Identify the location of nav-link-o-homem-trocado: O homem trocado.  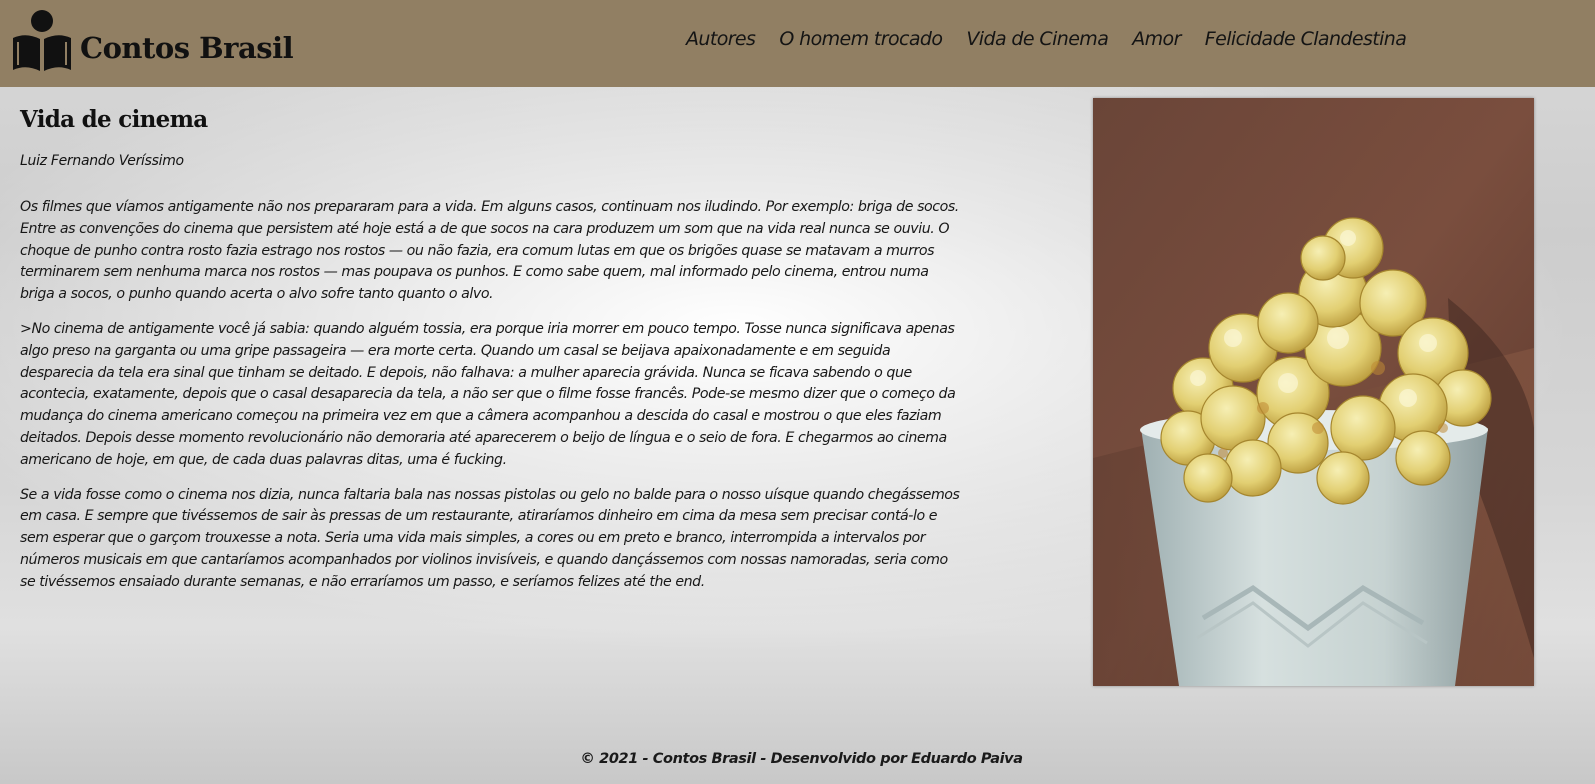
(861, 39).